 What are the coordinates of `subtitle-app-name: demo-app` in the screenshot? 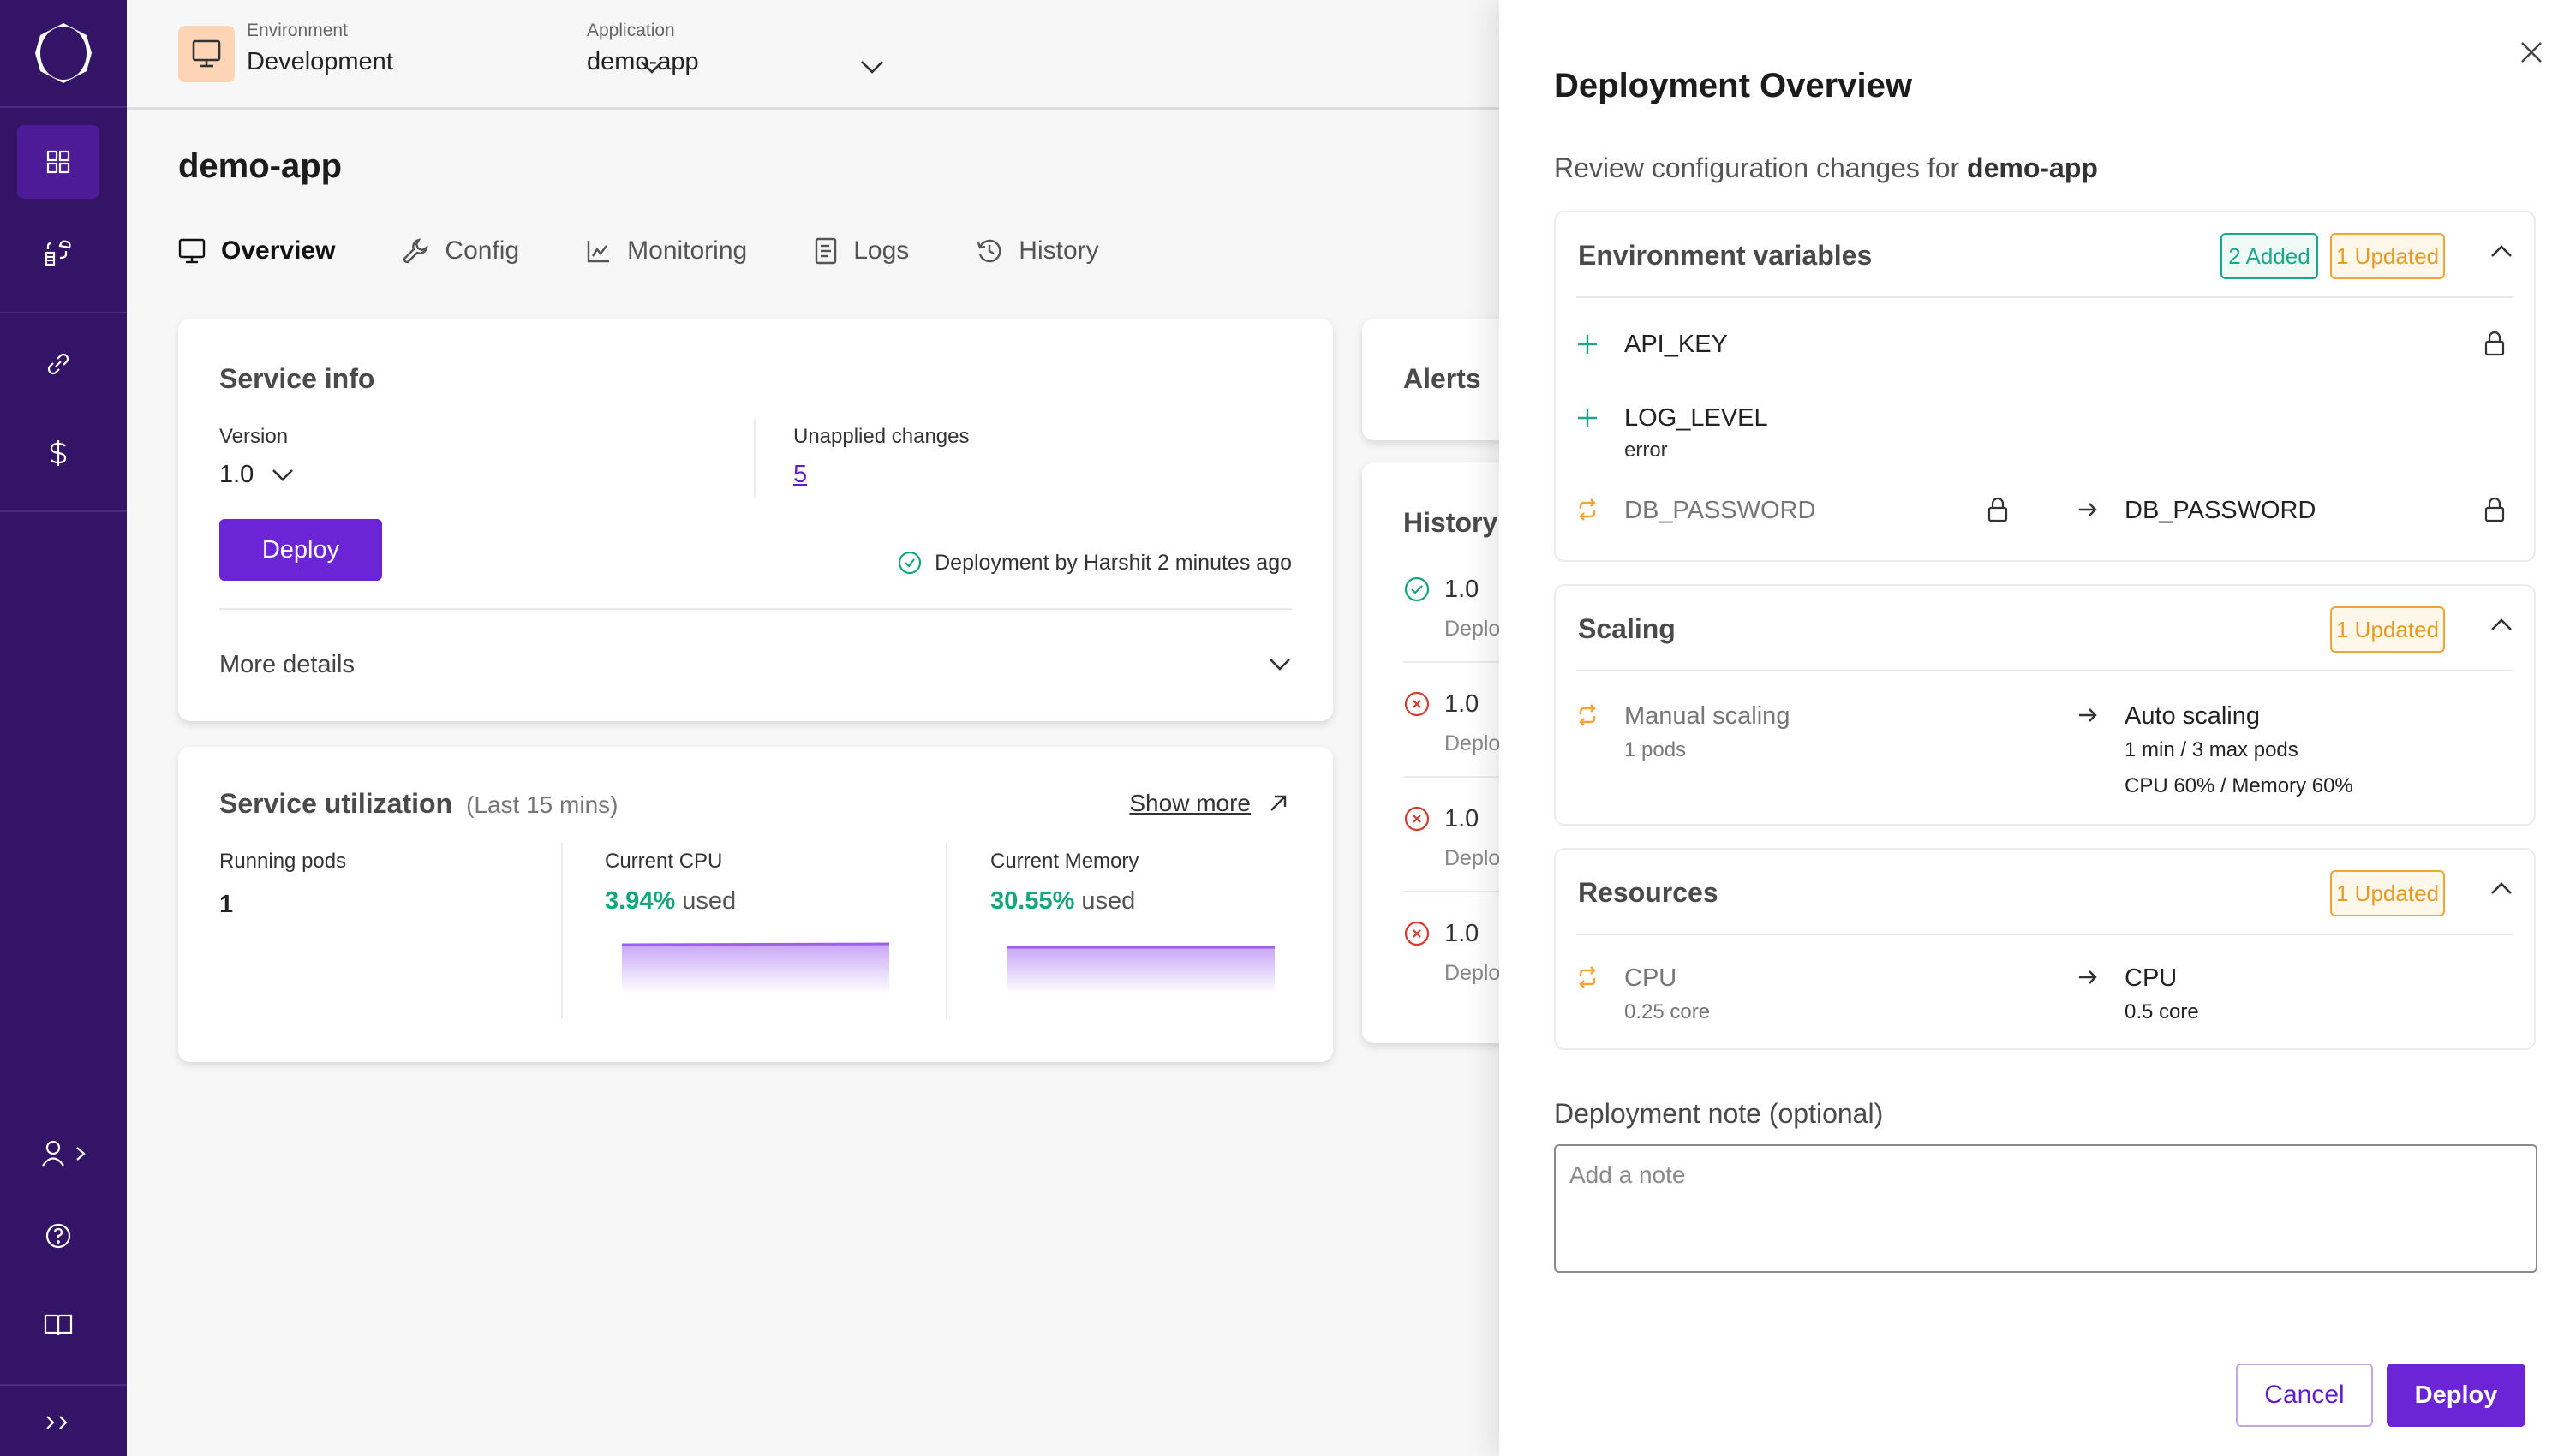 It's located at (2032, 167).